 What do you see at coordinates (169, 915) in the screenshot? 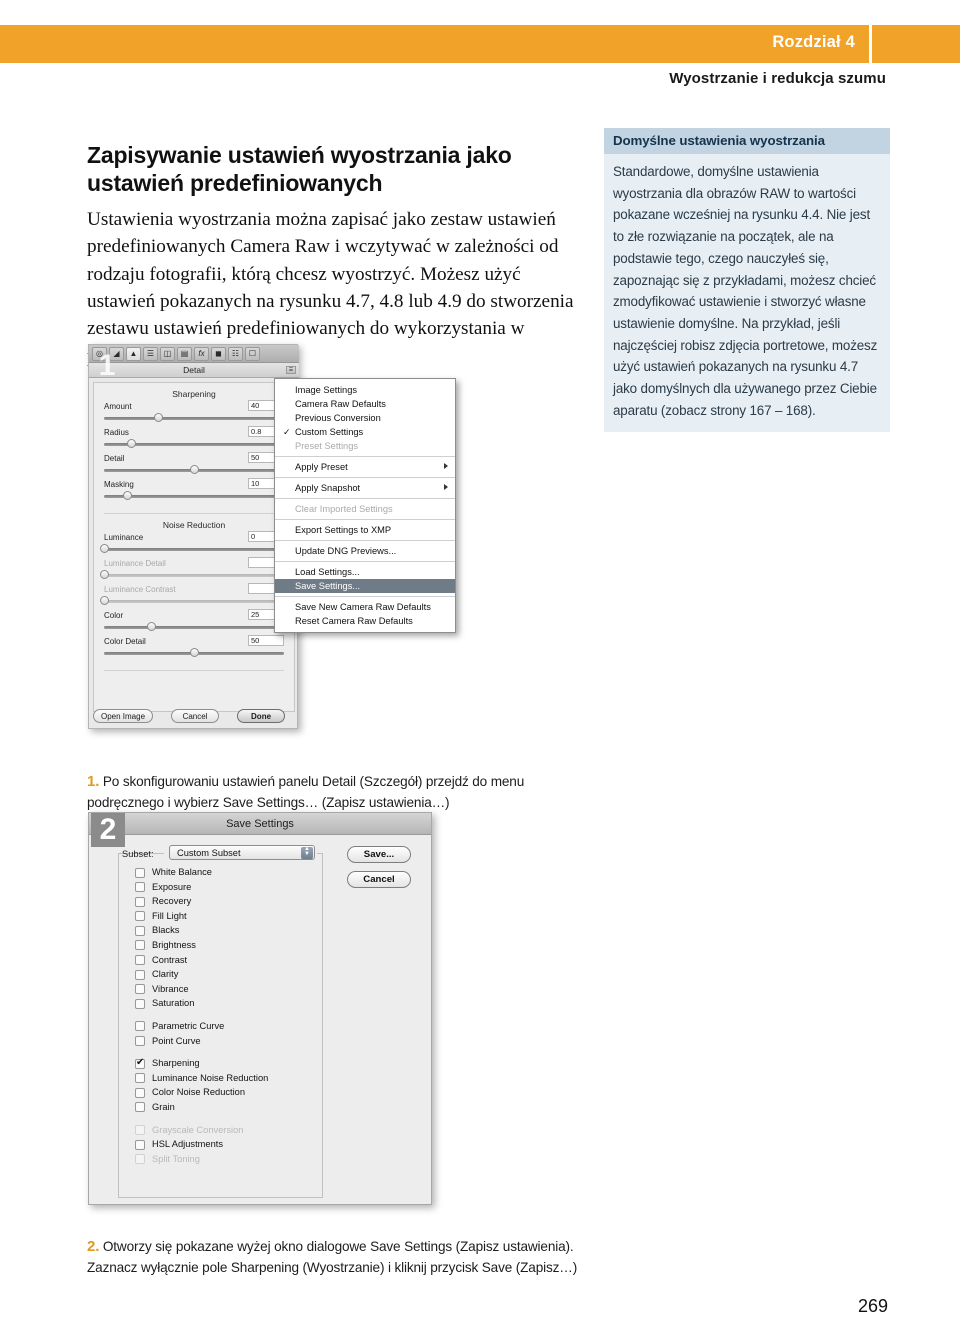
I see `checkbox-label: Fill Light` at bounding box center [169, 915].